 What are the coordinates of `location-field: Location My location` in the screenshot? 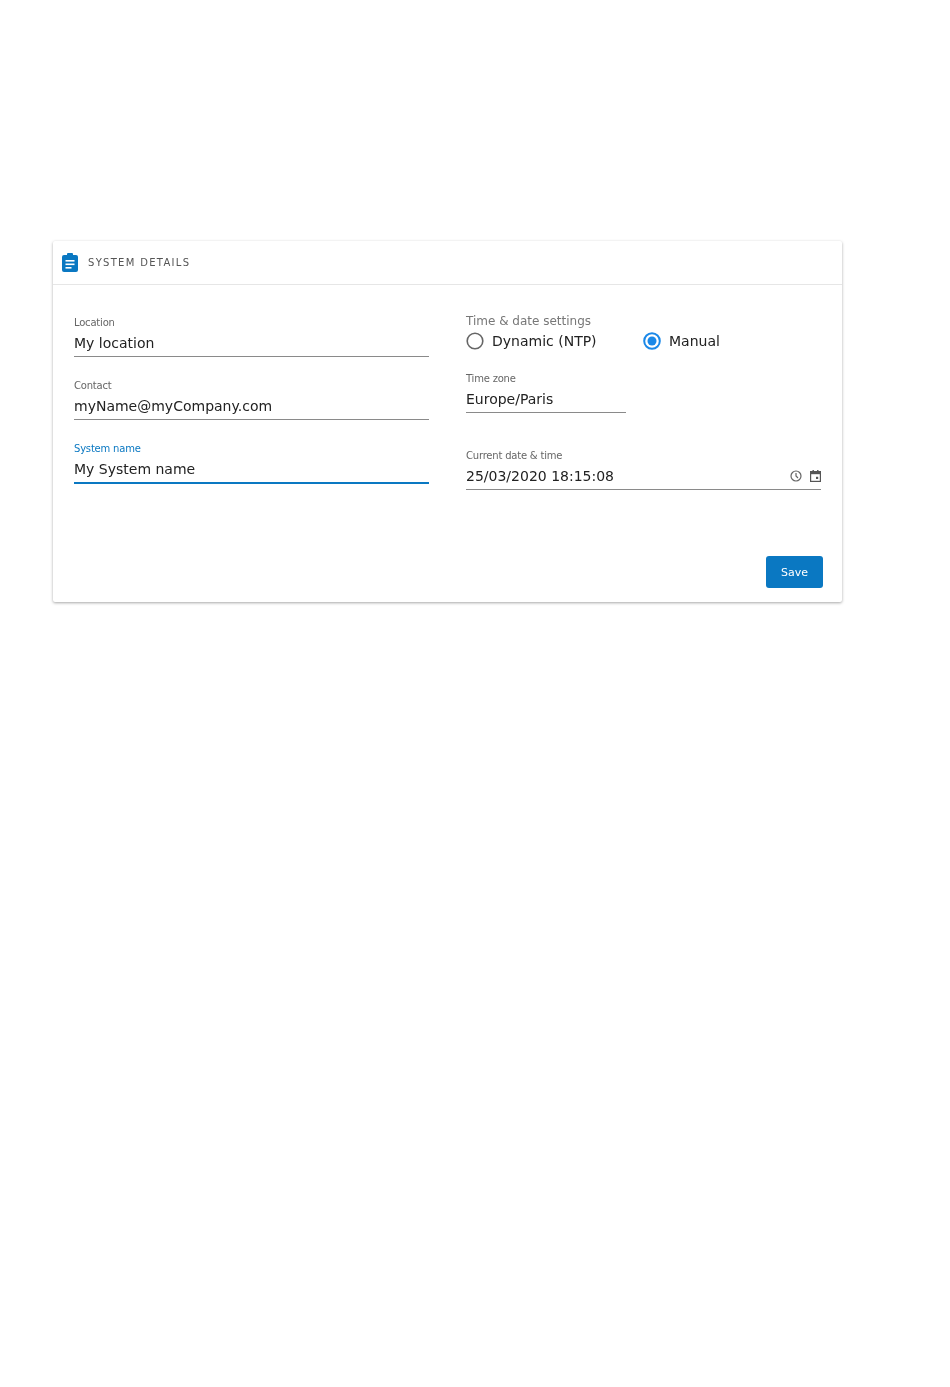 It's located at (251, 336).